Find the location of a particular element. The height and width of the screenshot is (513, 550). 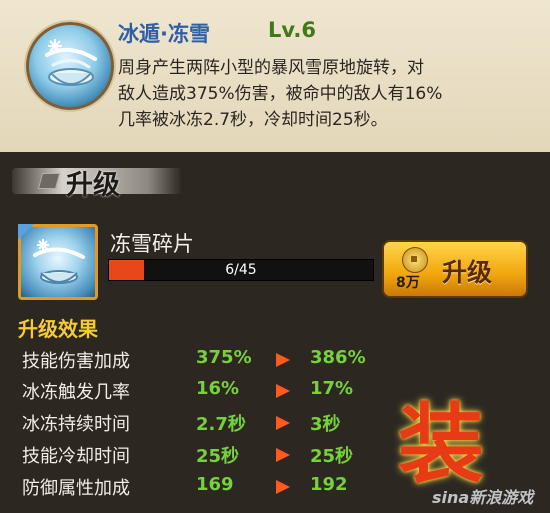

skill-description-line: 敌人造成375%伤害，被命中的敌人有16% is located at coordinates (280, 94).